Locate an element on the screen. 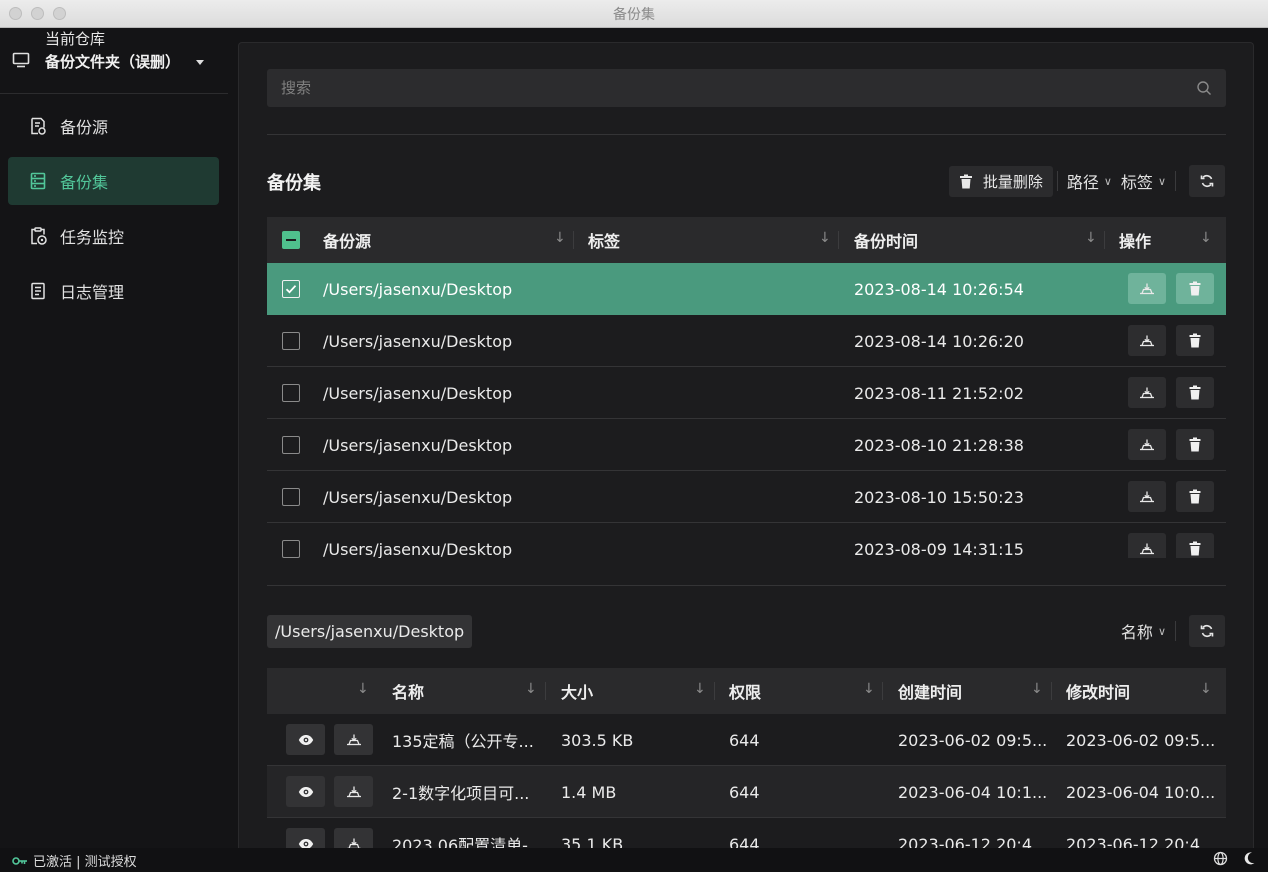 The image size is (1268, 872). file-permissions: 644 is located at coordinates (744, 841).